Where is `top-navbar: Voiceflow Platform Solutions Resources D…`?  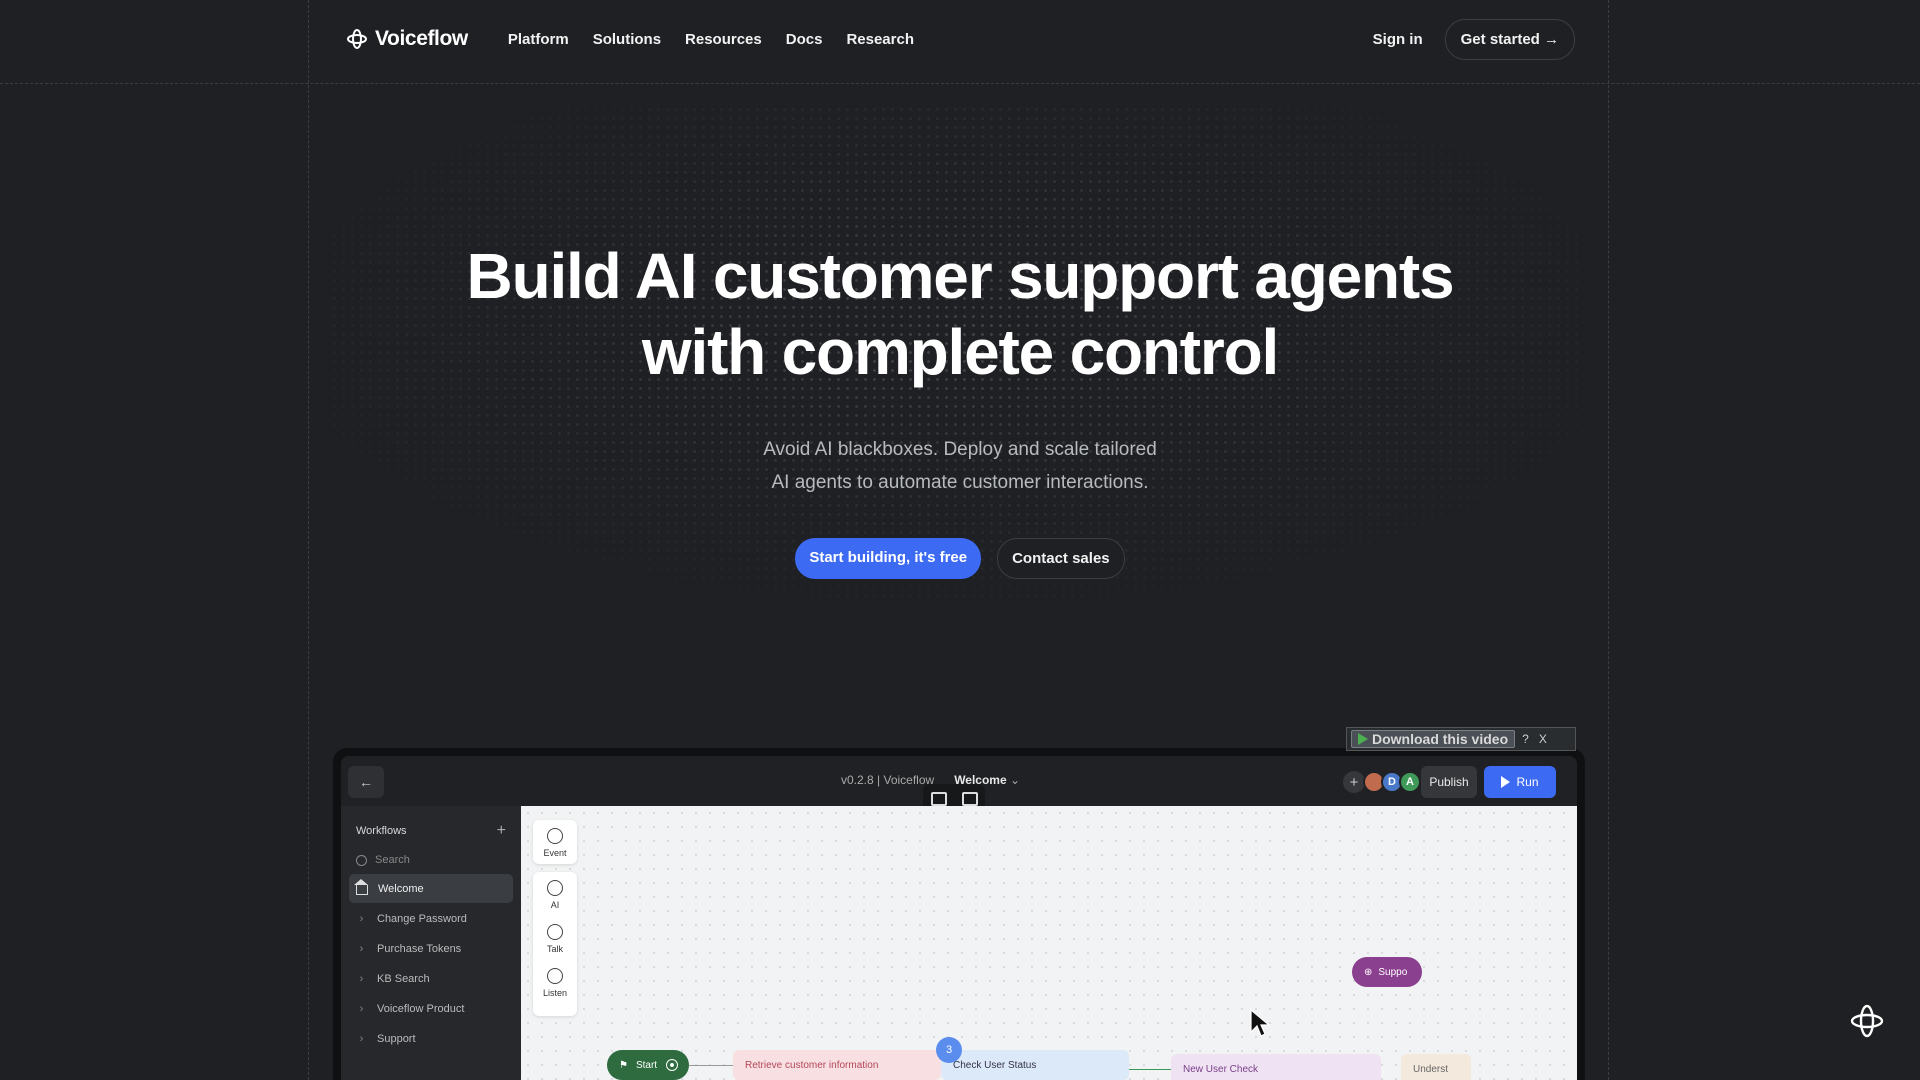
top-navbar: Voiceflow Platform Solutions Resources D… is located at coordinates (960, 39).